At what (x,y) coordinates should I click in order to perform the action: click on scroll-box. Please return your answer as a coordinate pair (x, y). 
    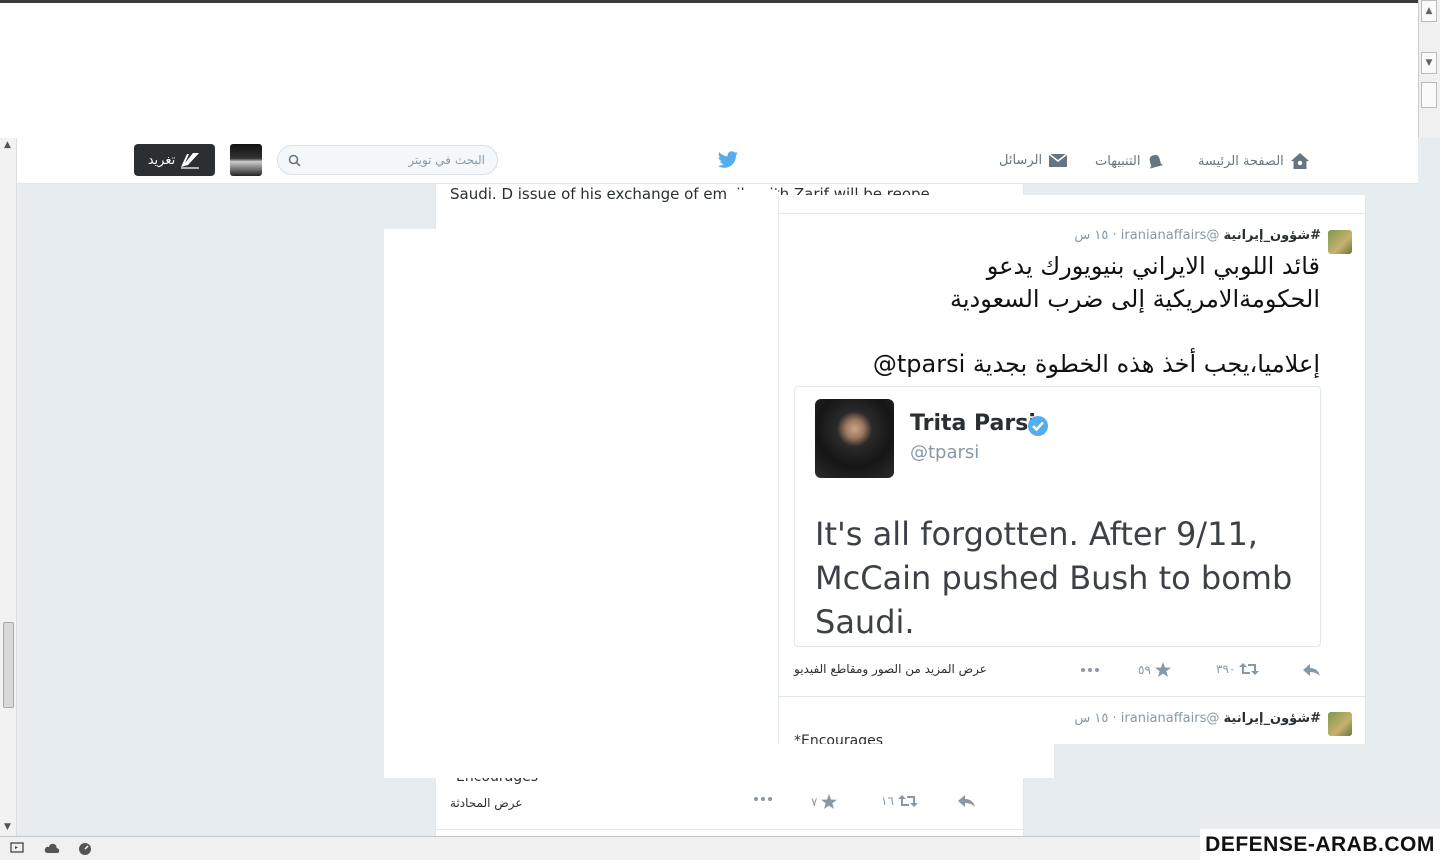
    Looking at the image, I should click on (1429, 95).